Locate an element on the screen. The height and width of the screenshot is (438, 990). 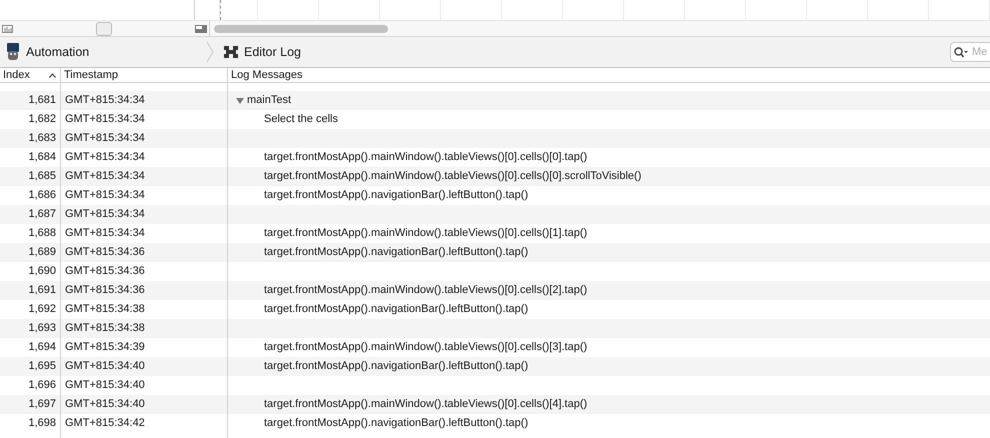
zoom-slider-thumb is located at coordinates (104, 29).